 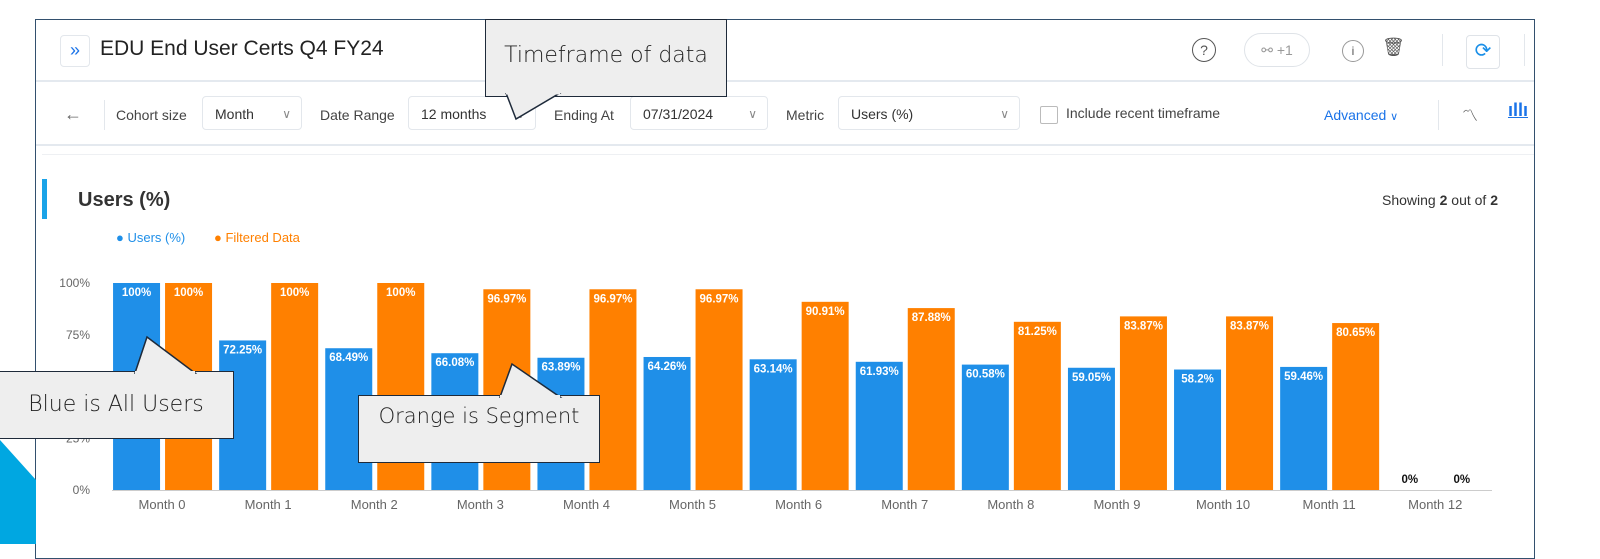 I want to click on x-tick-label: Month 0, so click(x=162, y=504).